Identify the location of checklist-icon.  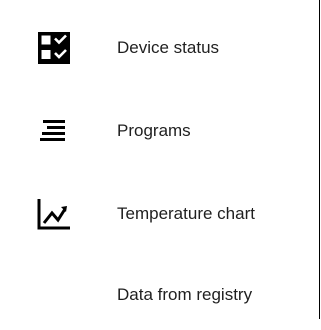
(54, 48).